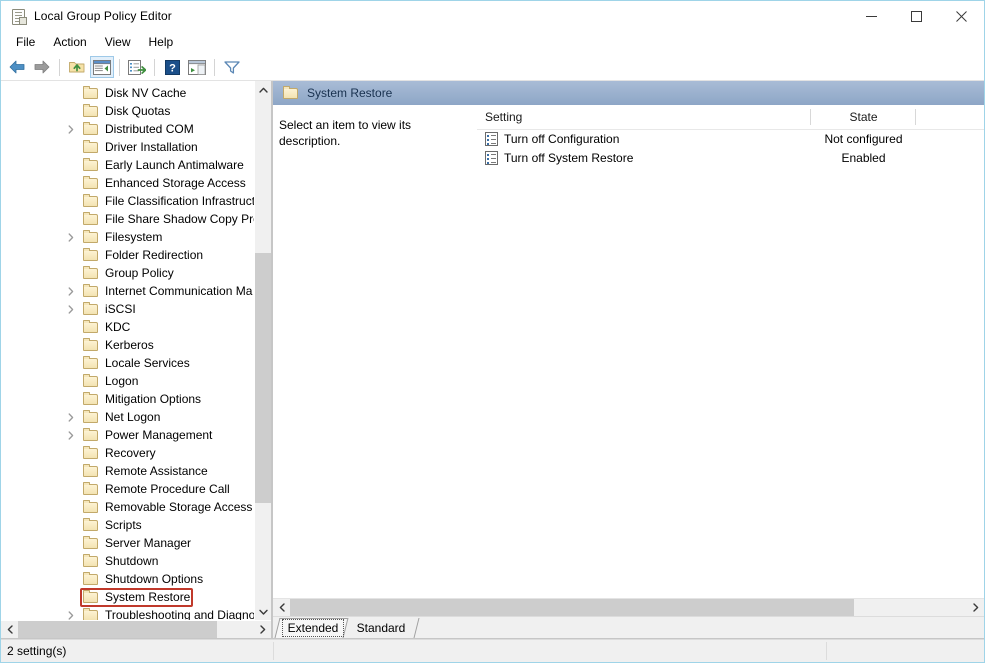 This screenshot has height=663, width=985. Describe the element at coordinates (59, 67) in the screenshot. I see `toolbar-separator` at that location.